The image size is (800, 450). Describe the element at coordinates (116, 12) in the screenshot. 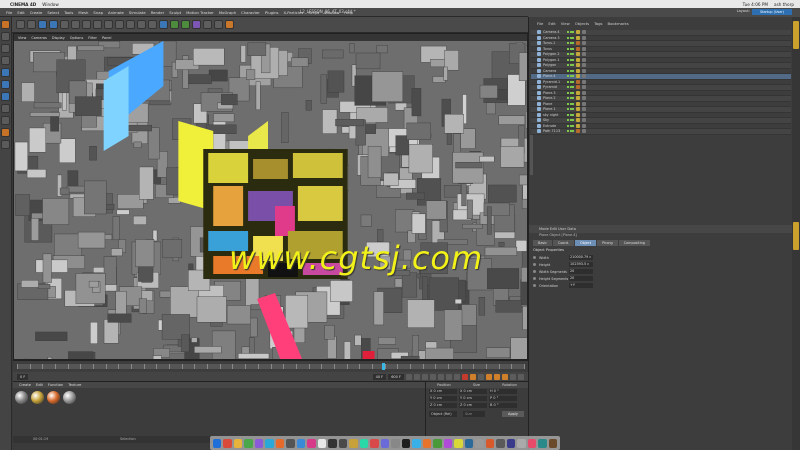

I see `menu-animate: Animate` at that location.